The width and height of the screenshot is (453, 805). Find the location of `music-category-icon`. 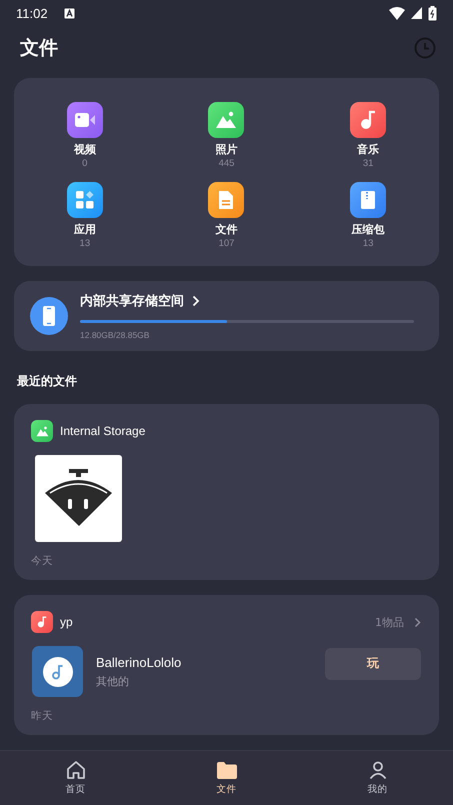

music-category-icon is located at coordinates (368, 120).